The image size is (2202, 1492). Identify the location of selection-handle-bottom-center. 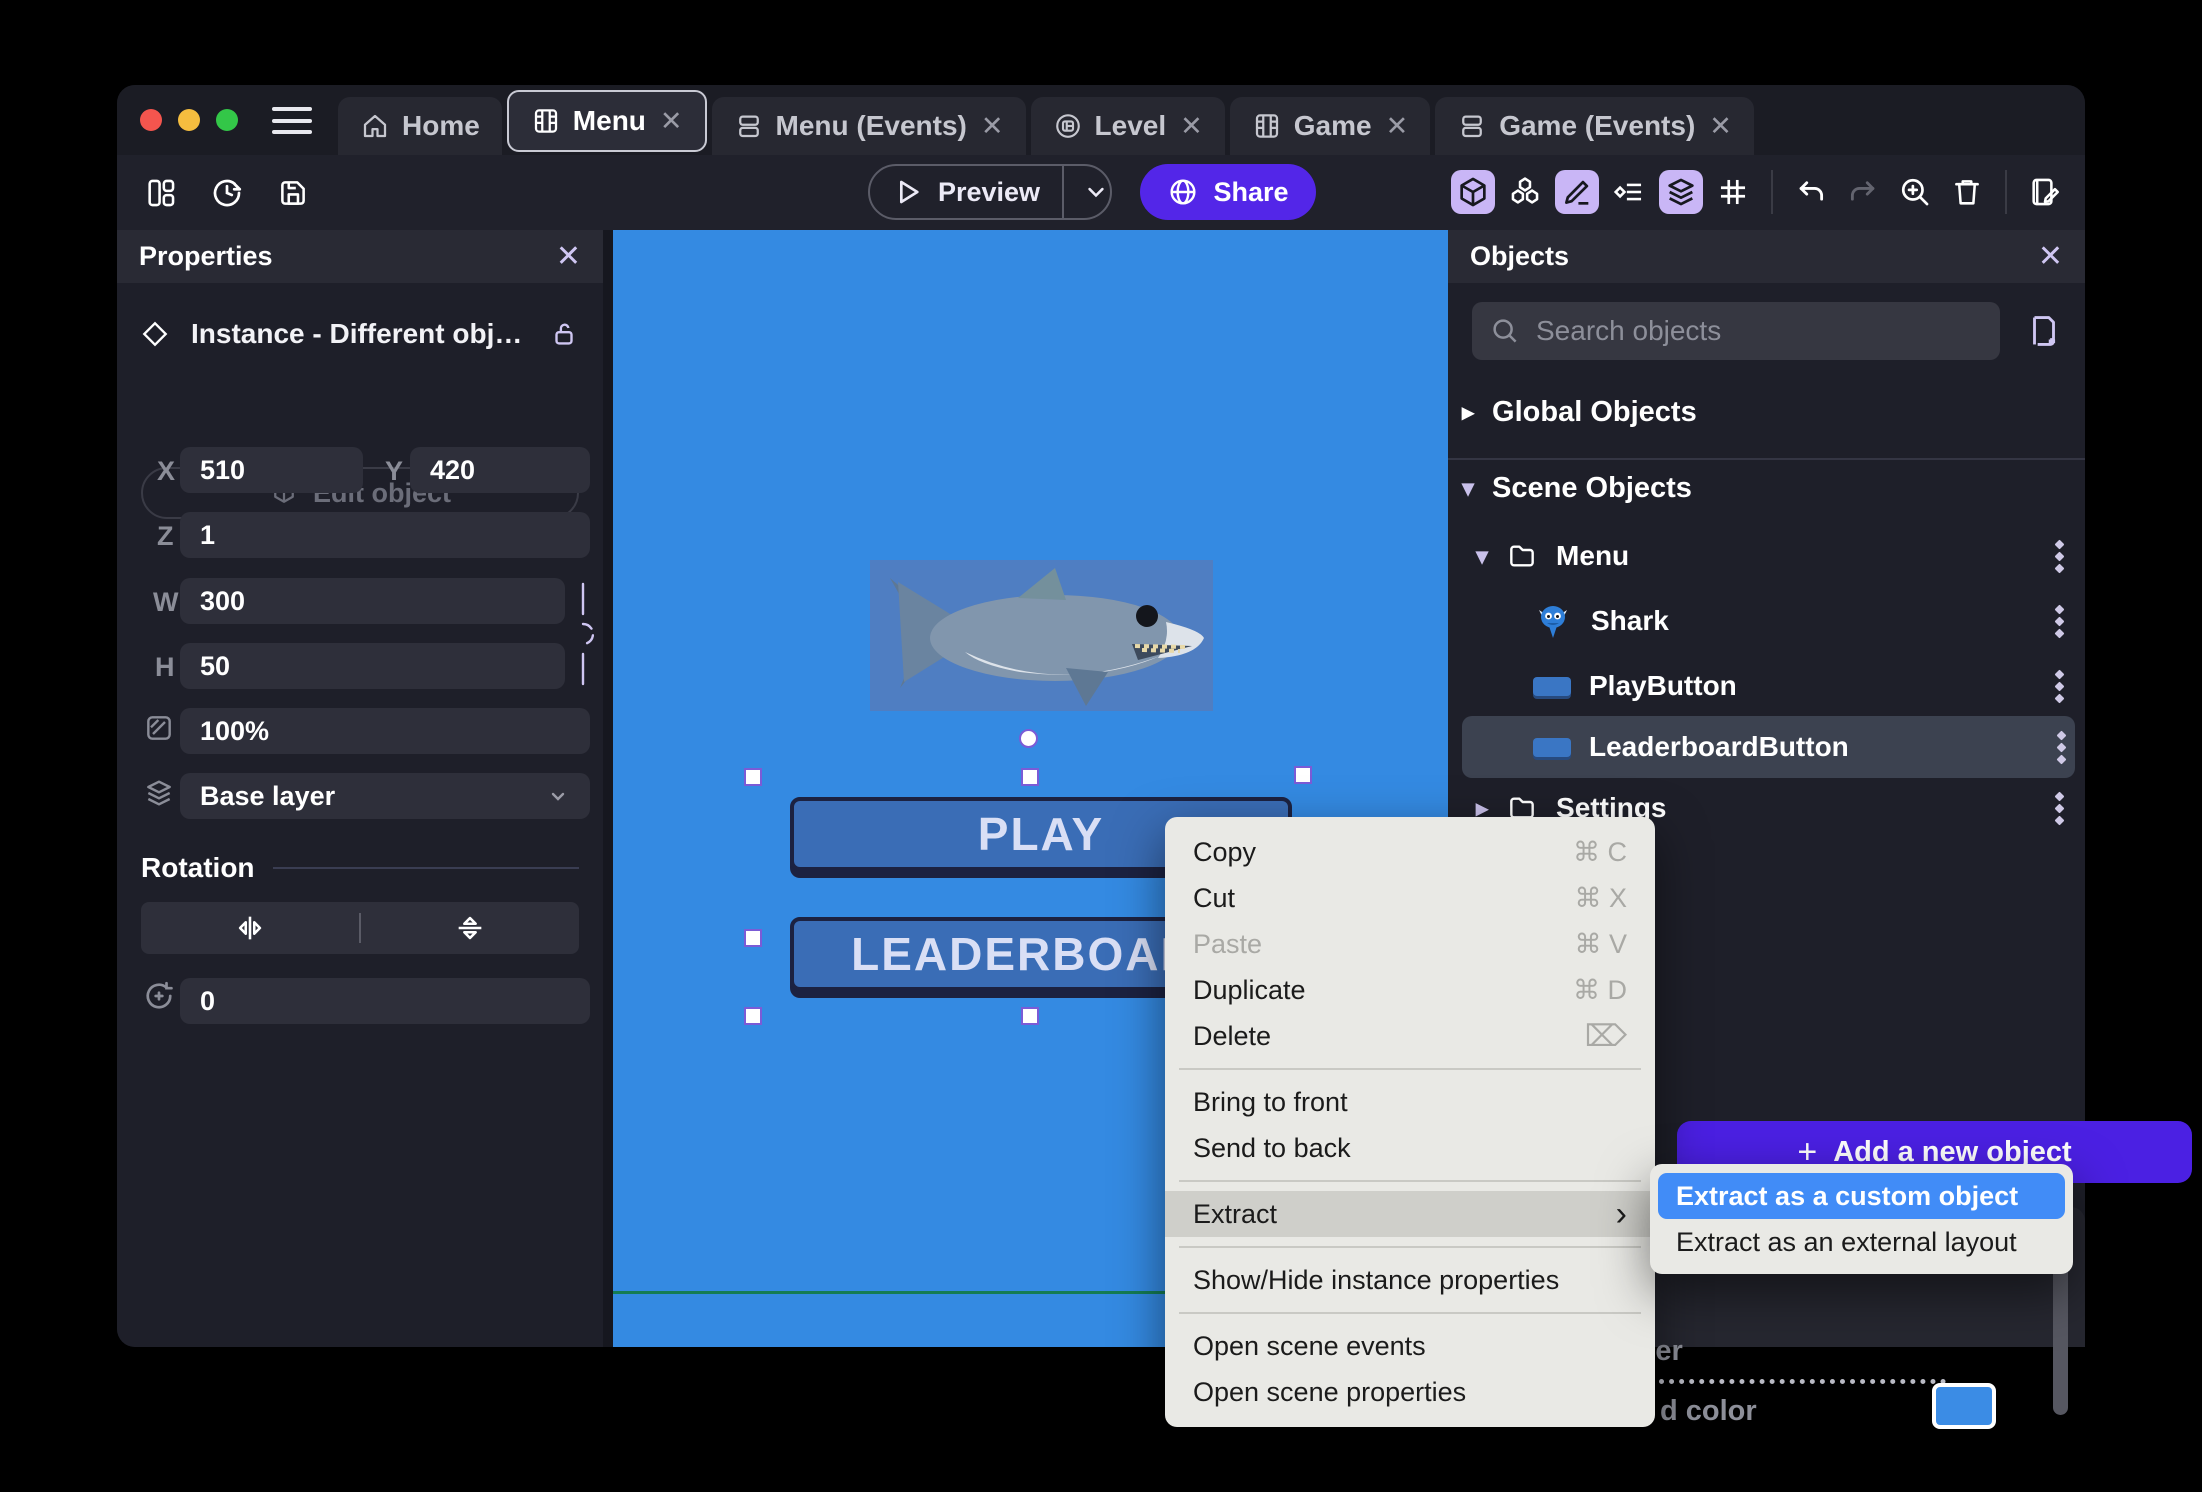
(1030, 1016).